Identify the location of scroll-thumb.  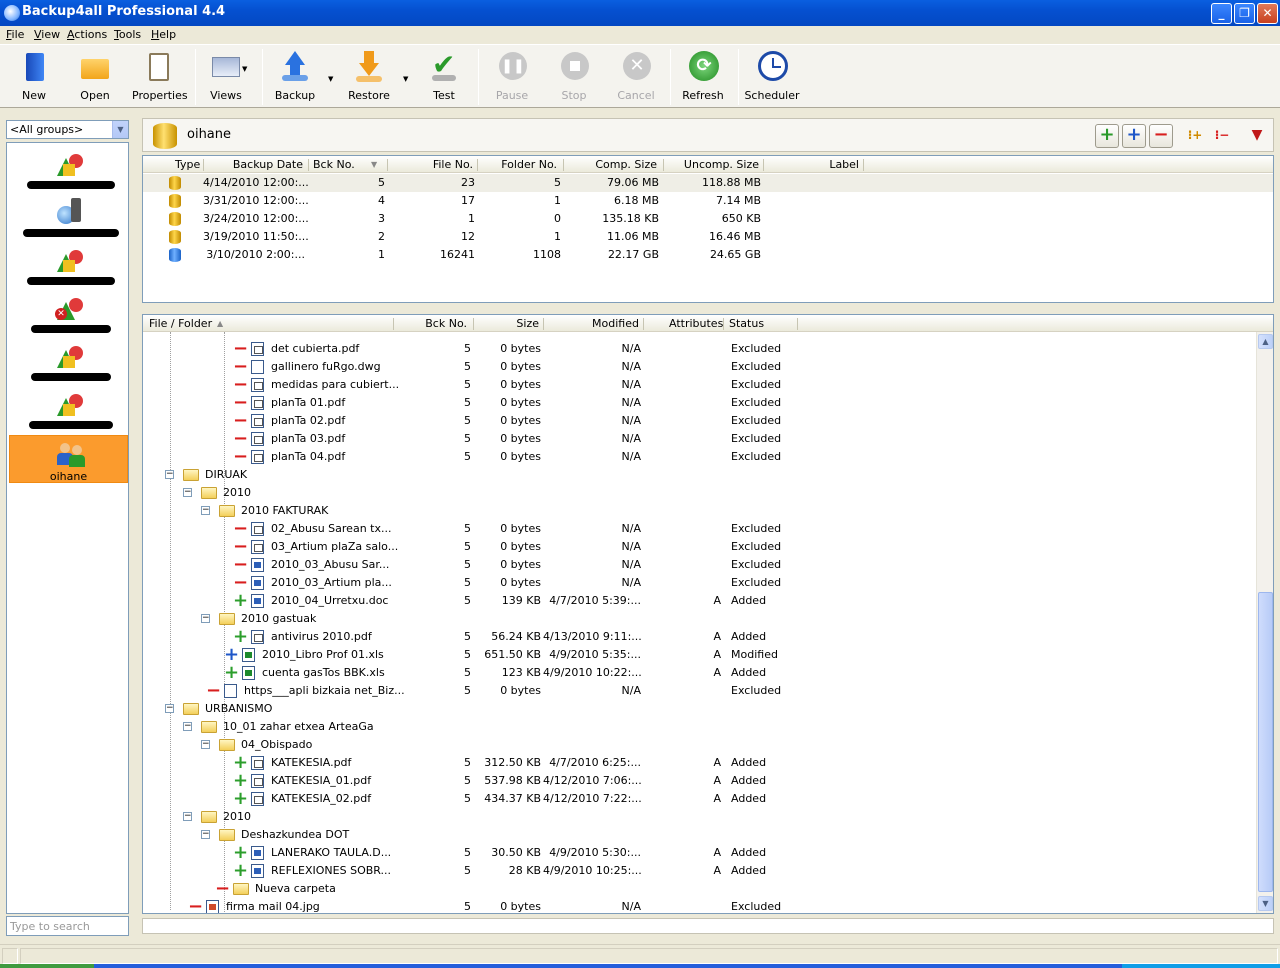
(1265, 742).